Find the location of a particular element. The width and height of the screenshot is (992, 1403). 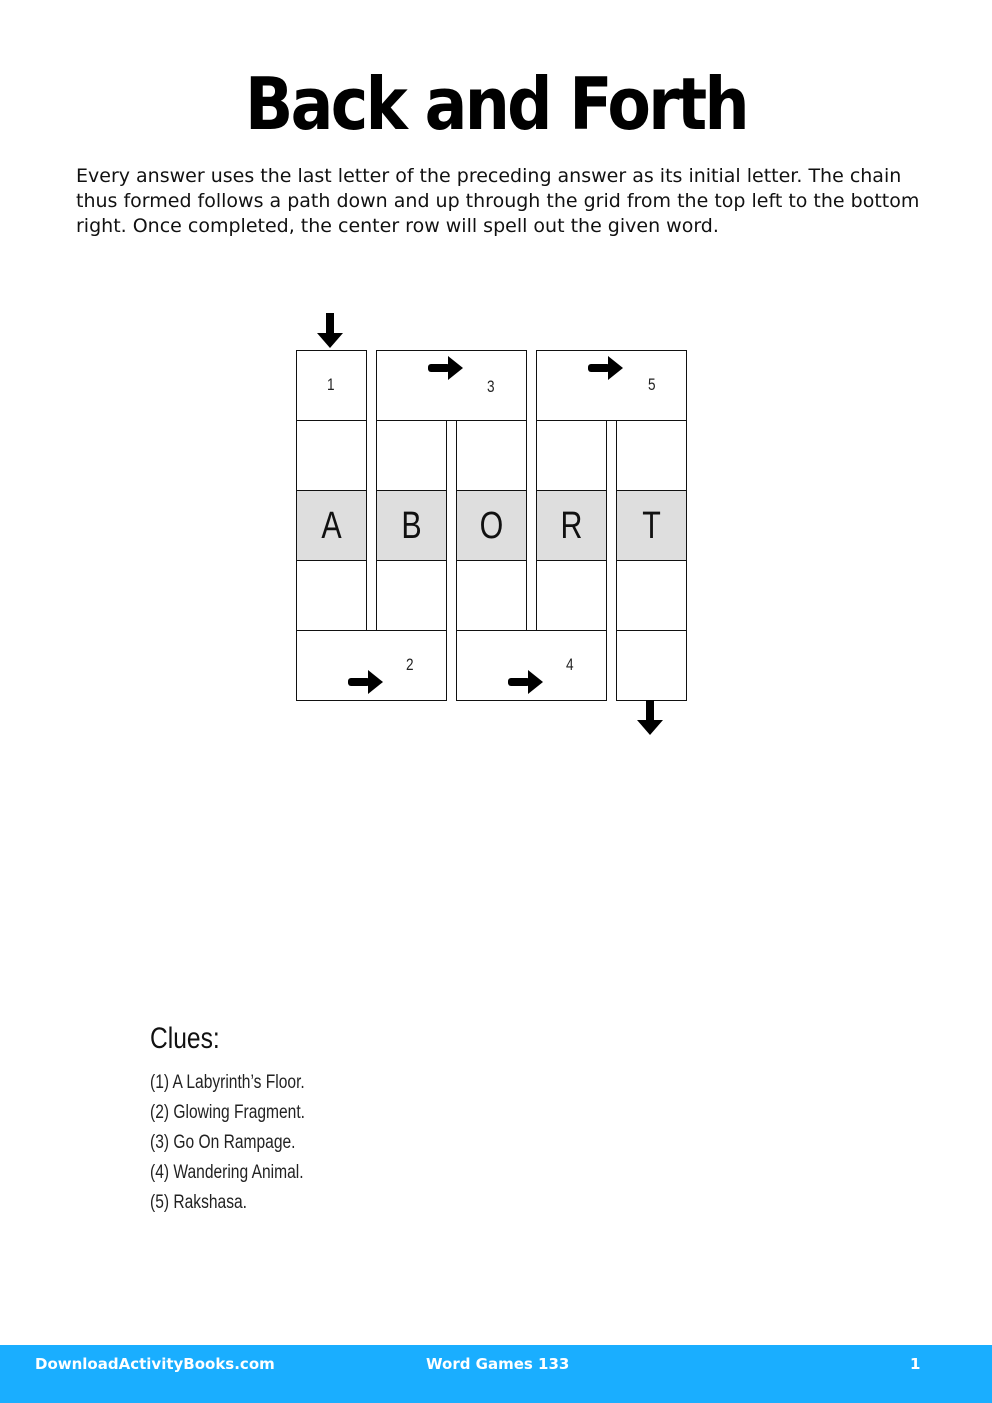

clue-item: (3) Go On Rampage. is located at coordinates (223, 1142).